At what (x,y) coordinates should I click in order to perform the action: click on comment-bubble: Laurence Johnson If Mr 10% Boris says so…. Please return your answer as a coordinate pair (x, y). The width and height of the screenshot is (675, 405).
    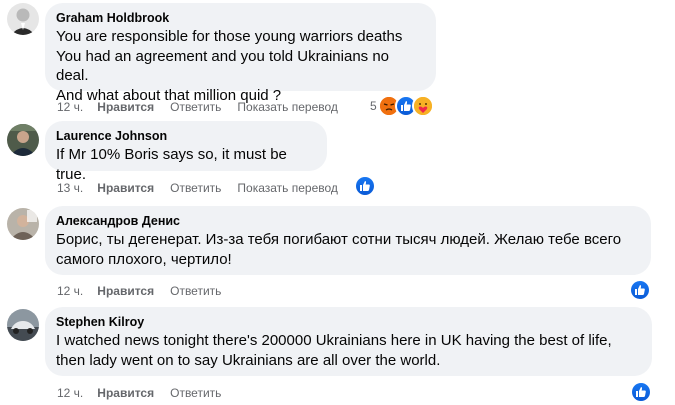
    Looking at the image, I should click on (186, 152).